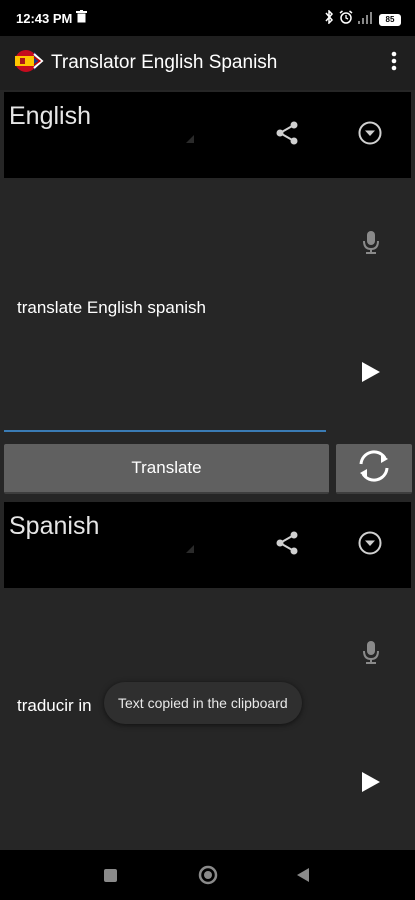  Describe the element at coordinates (166, 469) in the screenshot. I see `translate-button: Translate` at that location.